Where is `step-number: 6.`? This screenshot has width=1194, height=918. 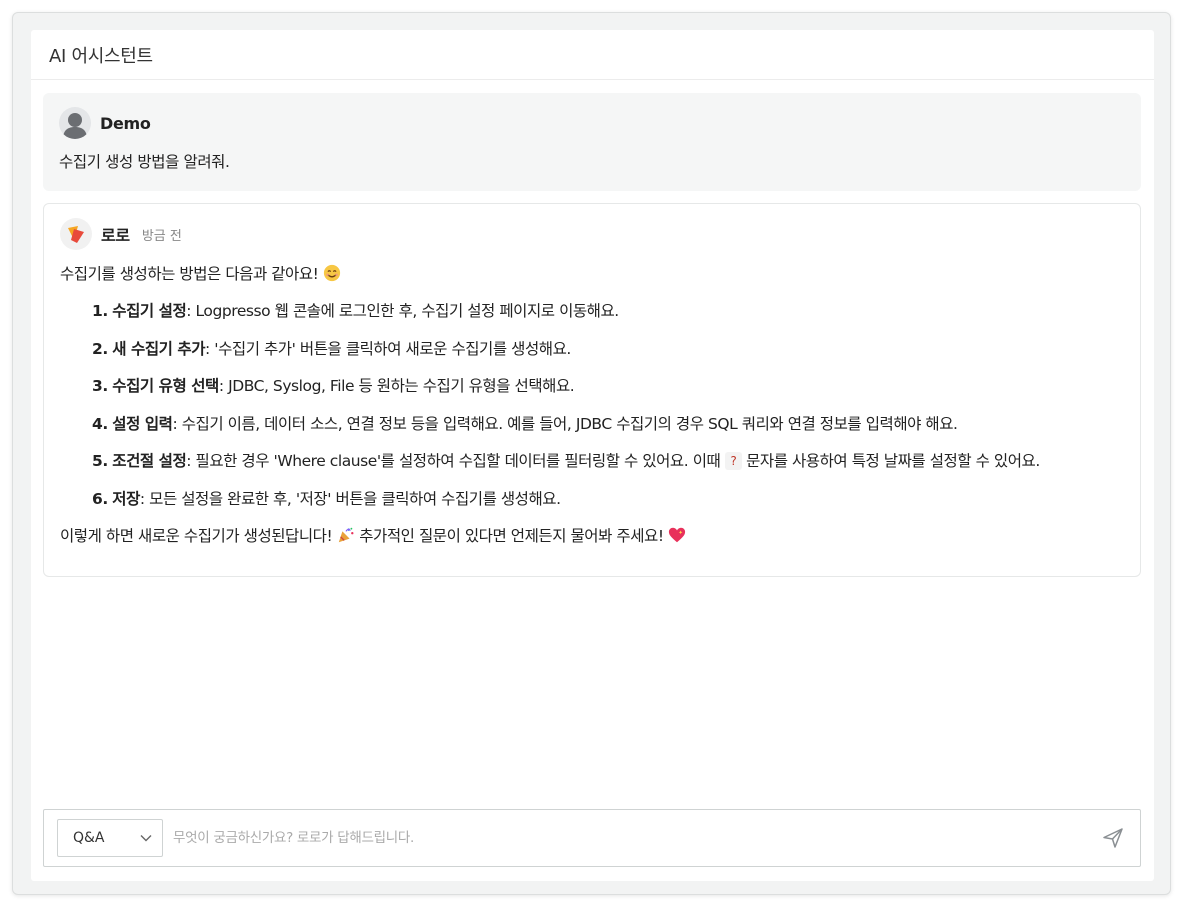 step-number: 6. is located at coordinates (100, 498).